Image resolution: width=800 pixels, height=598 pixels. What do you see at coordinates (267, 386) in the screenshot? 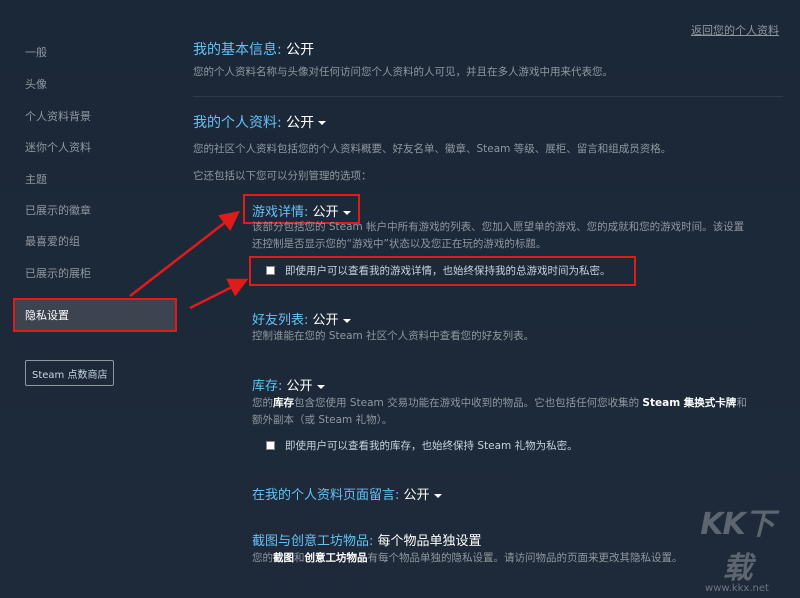
I see `inventory-title: 库存:` at bounding box center [267, 386].